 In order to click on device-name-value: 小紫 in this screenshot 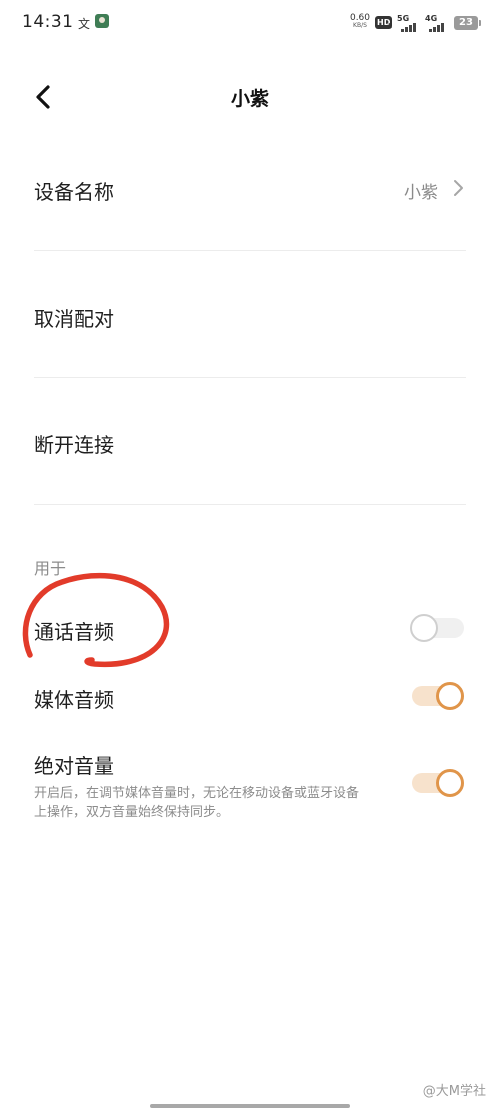, I will do `click(421, 193)`.